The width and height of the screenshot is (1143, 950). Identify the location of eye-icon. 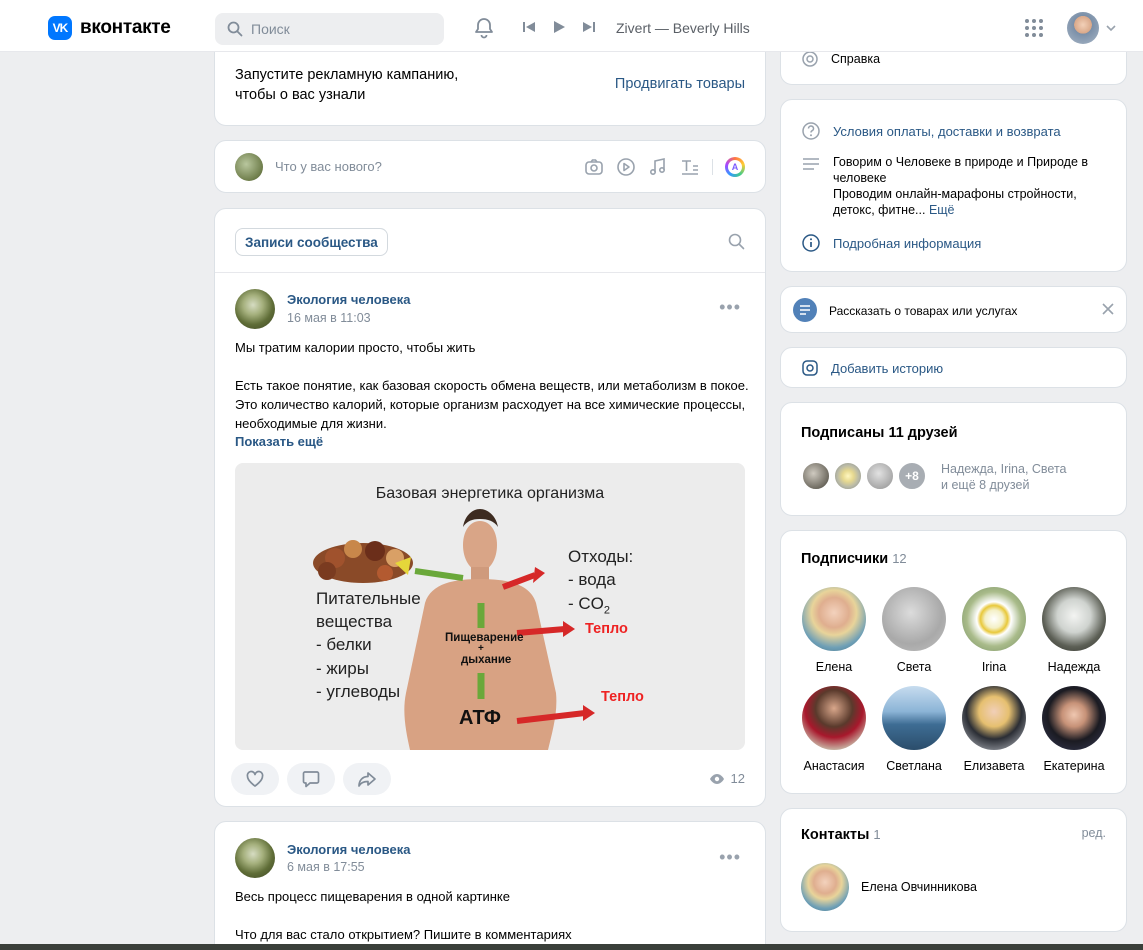
(716, 778).